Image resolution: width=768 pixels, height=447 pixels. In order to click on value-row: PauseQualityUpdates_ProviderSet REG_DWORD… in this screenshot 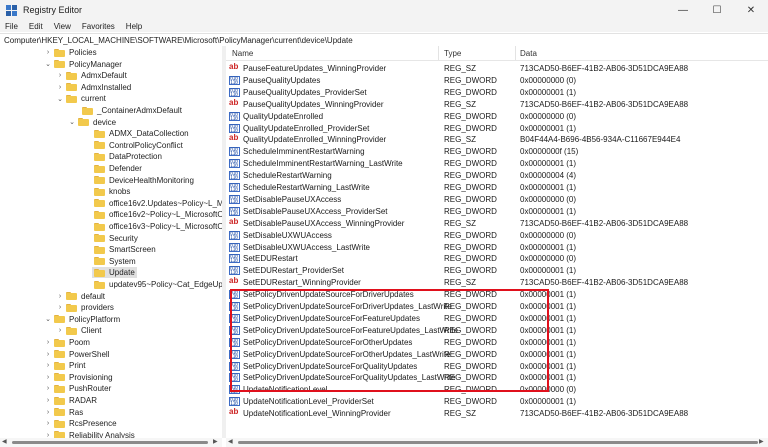, I will do `click(497, 92)`.